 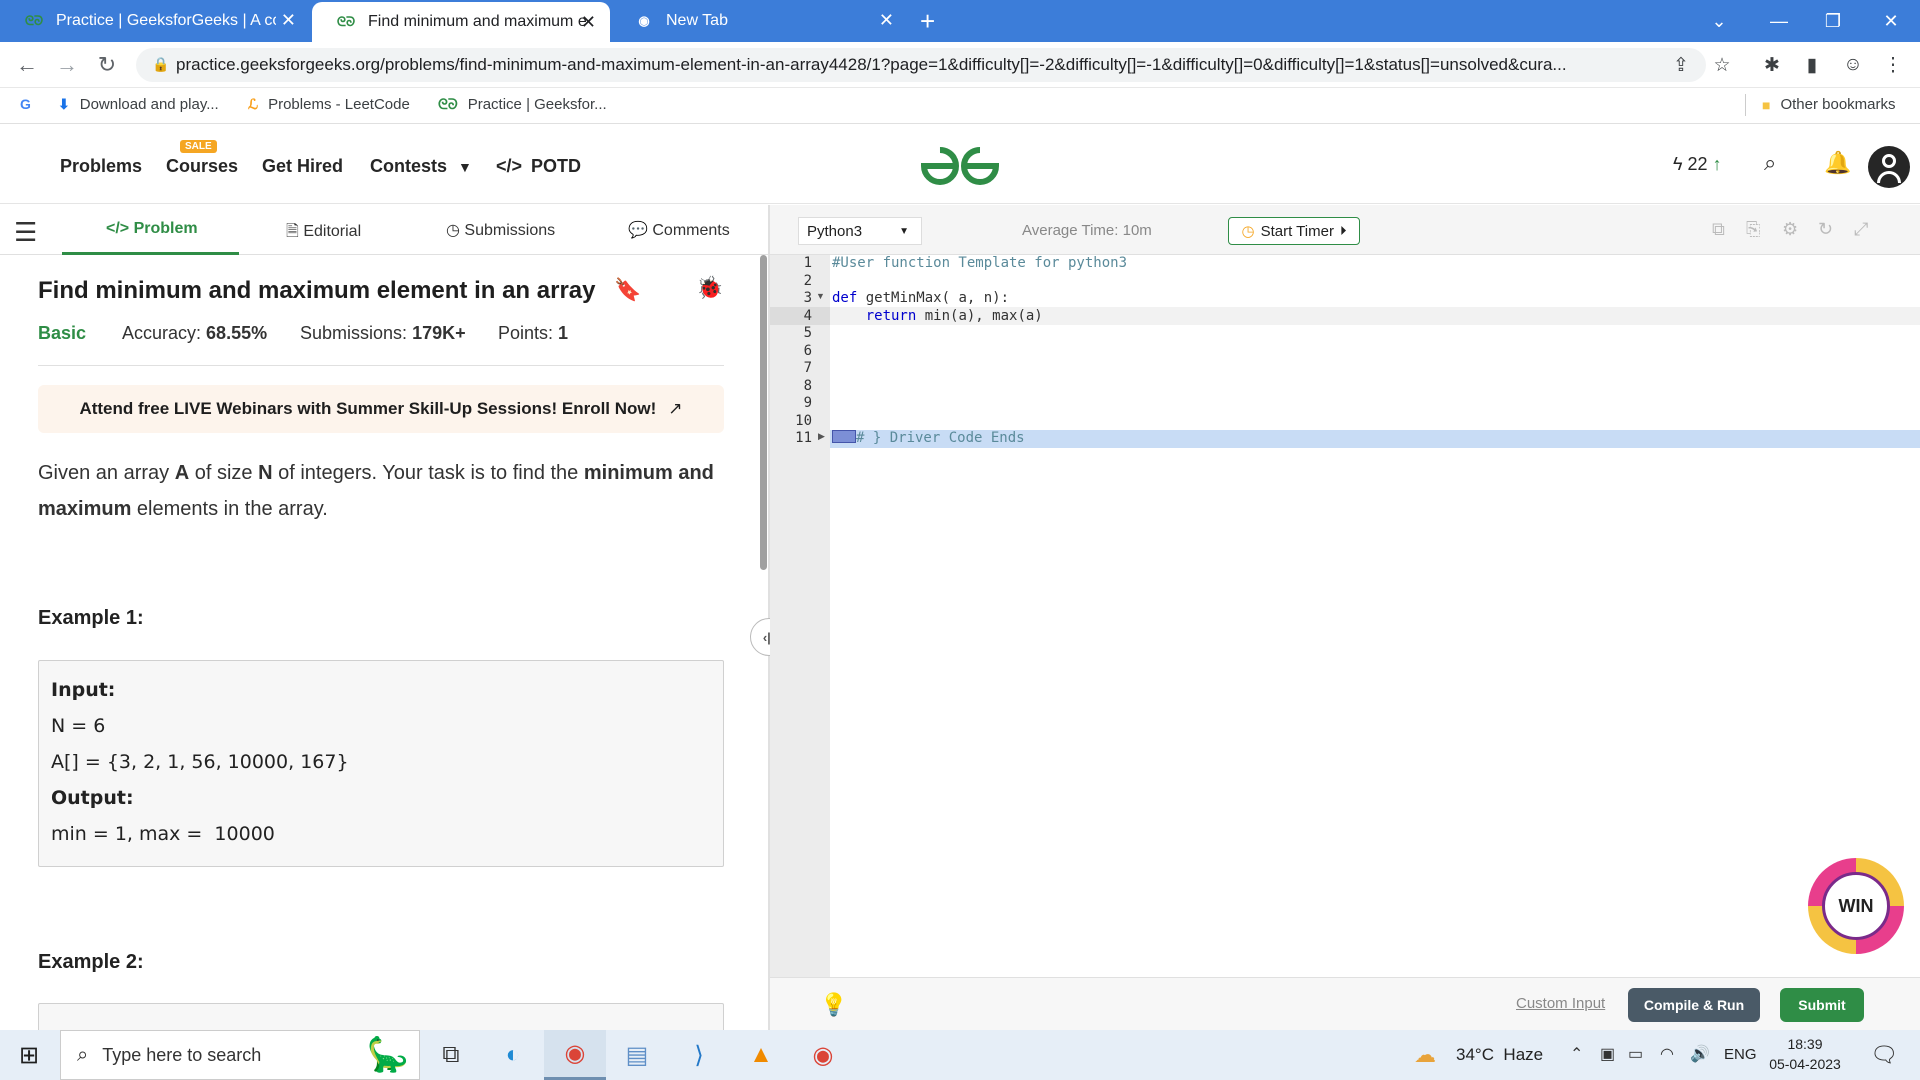 What do you see at coordinates (302, 166) in the screenshot?
I see `nav-get-hired: Get Hired` at bounding box center [302, 166].